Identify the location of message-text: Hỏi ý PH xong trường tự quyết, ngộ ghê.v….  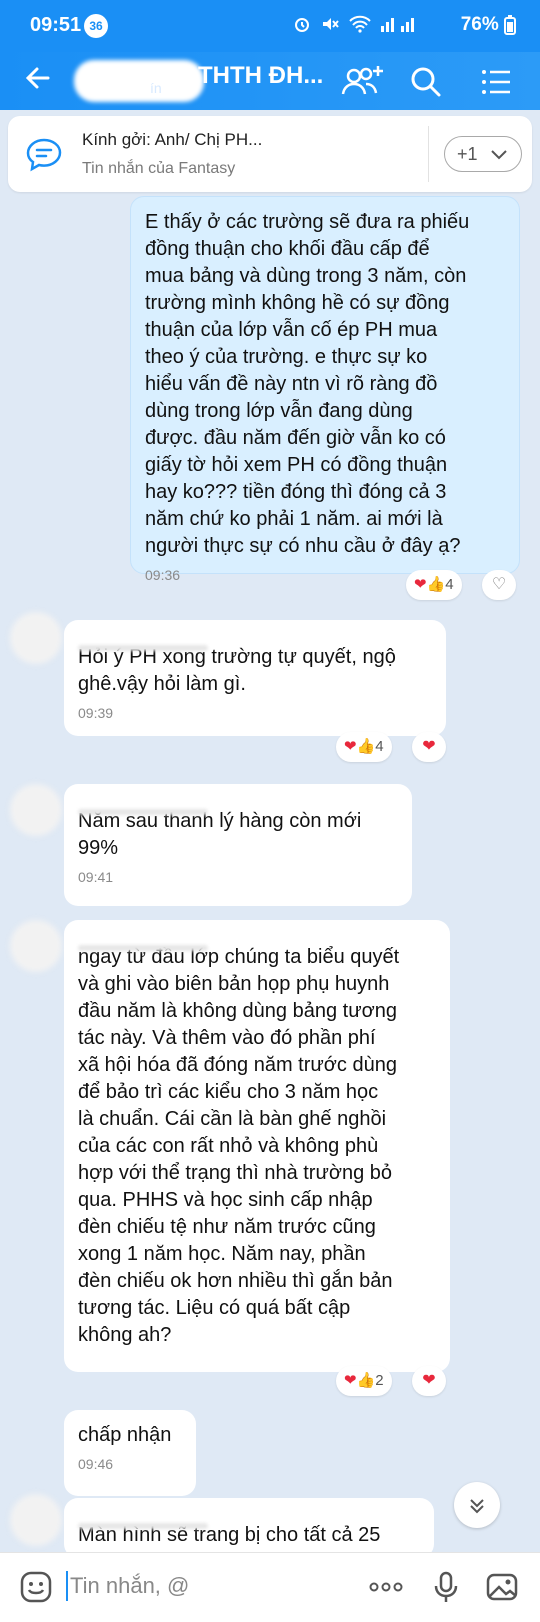
(237, 670).